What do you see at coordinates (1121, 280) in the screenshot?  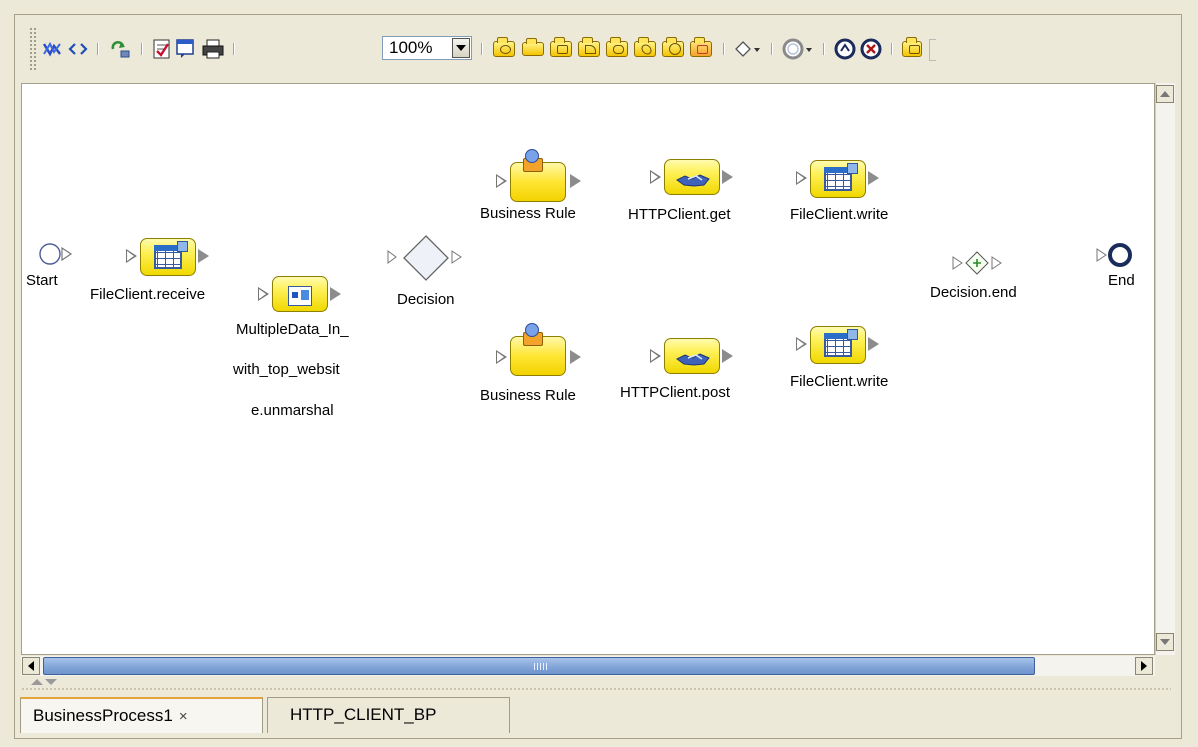 I see `end-label: End` at bounding box center [1121, 280].